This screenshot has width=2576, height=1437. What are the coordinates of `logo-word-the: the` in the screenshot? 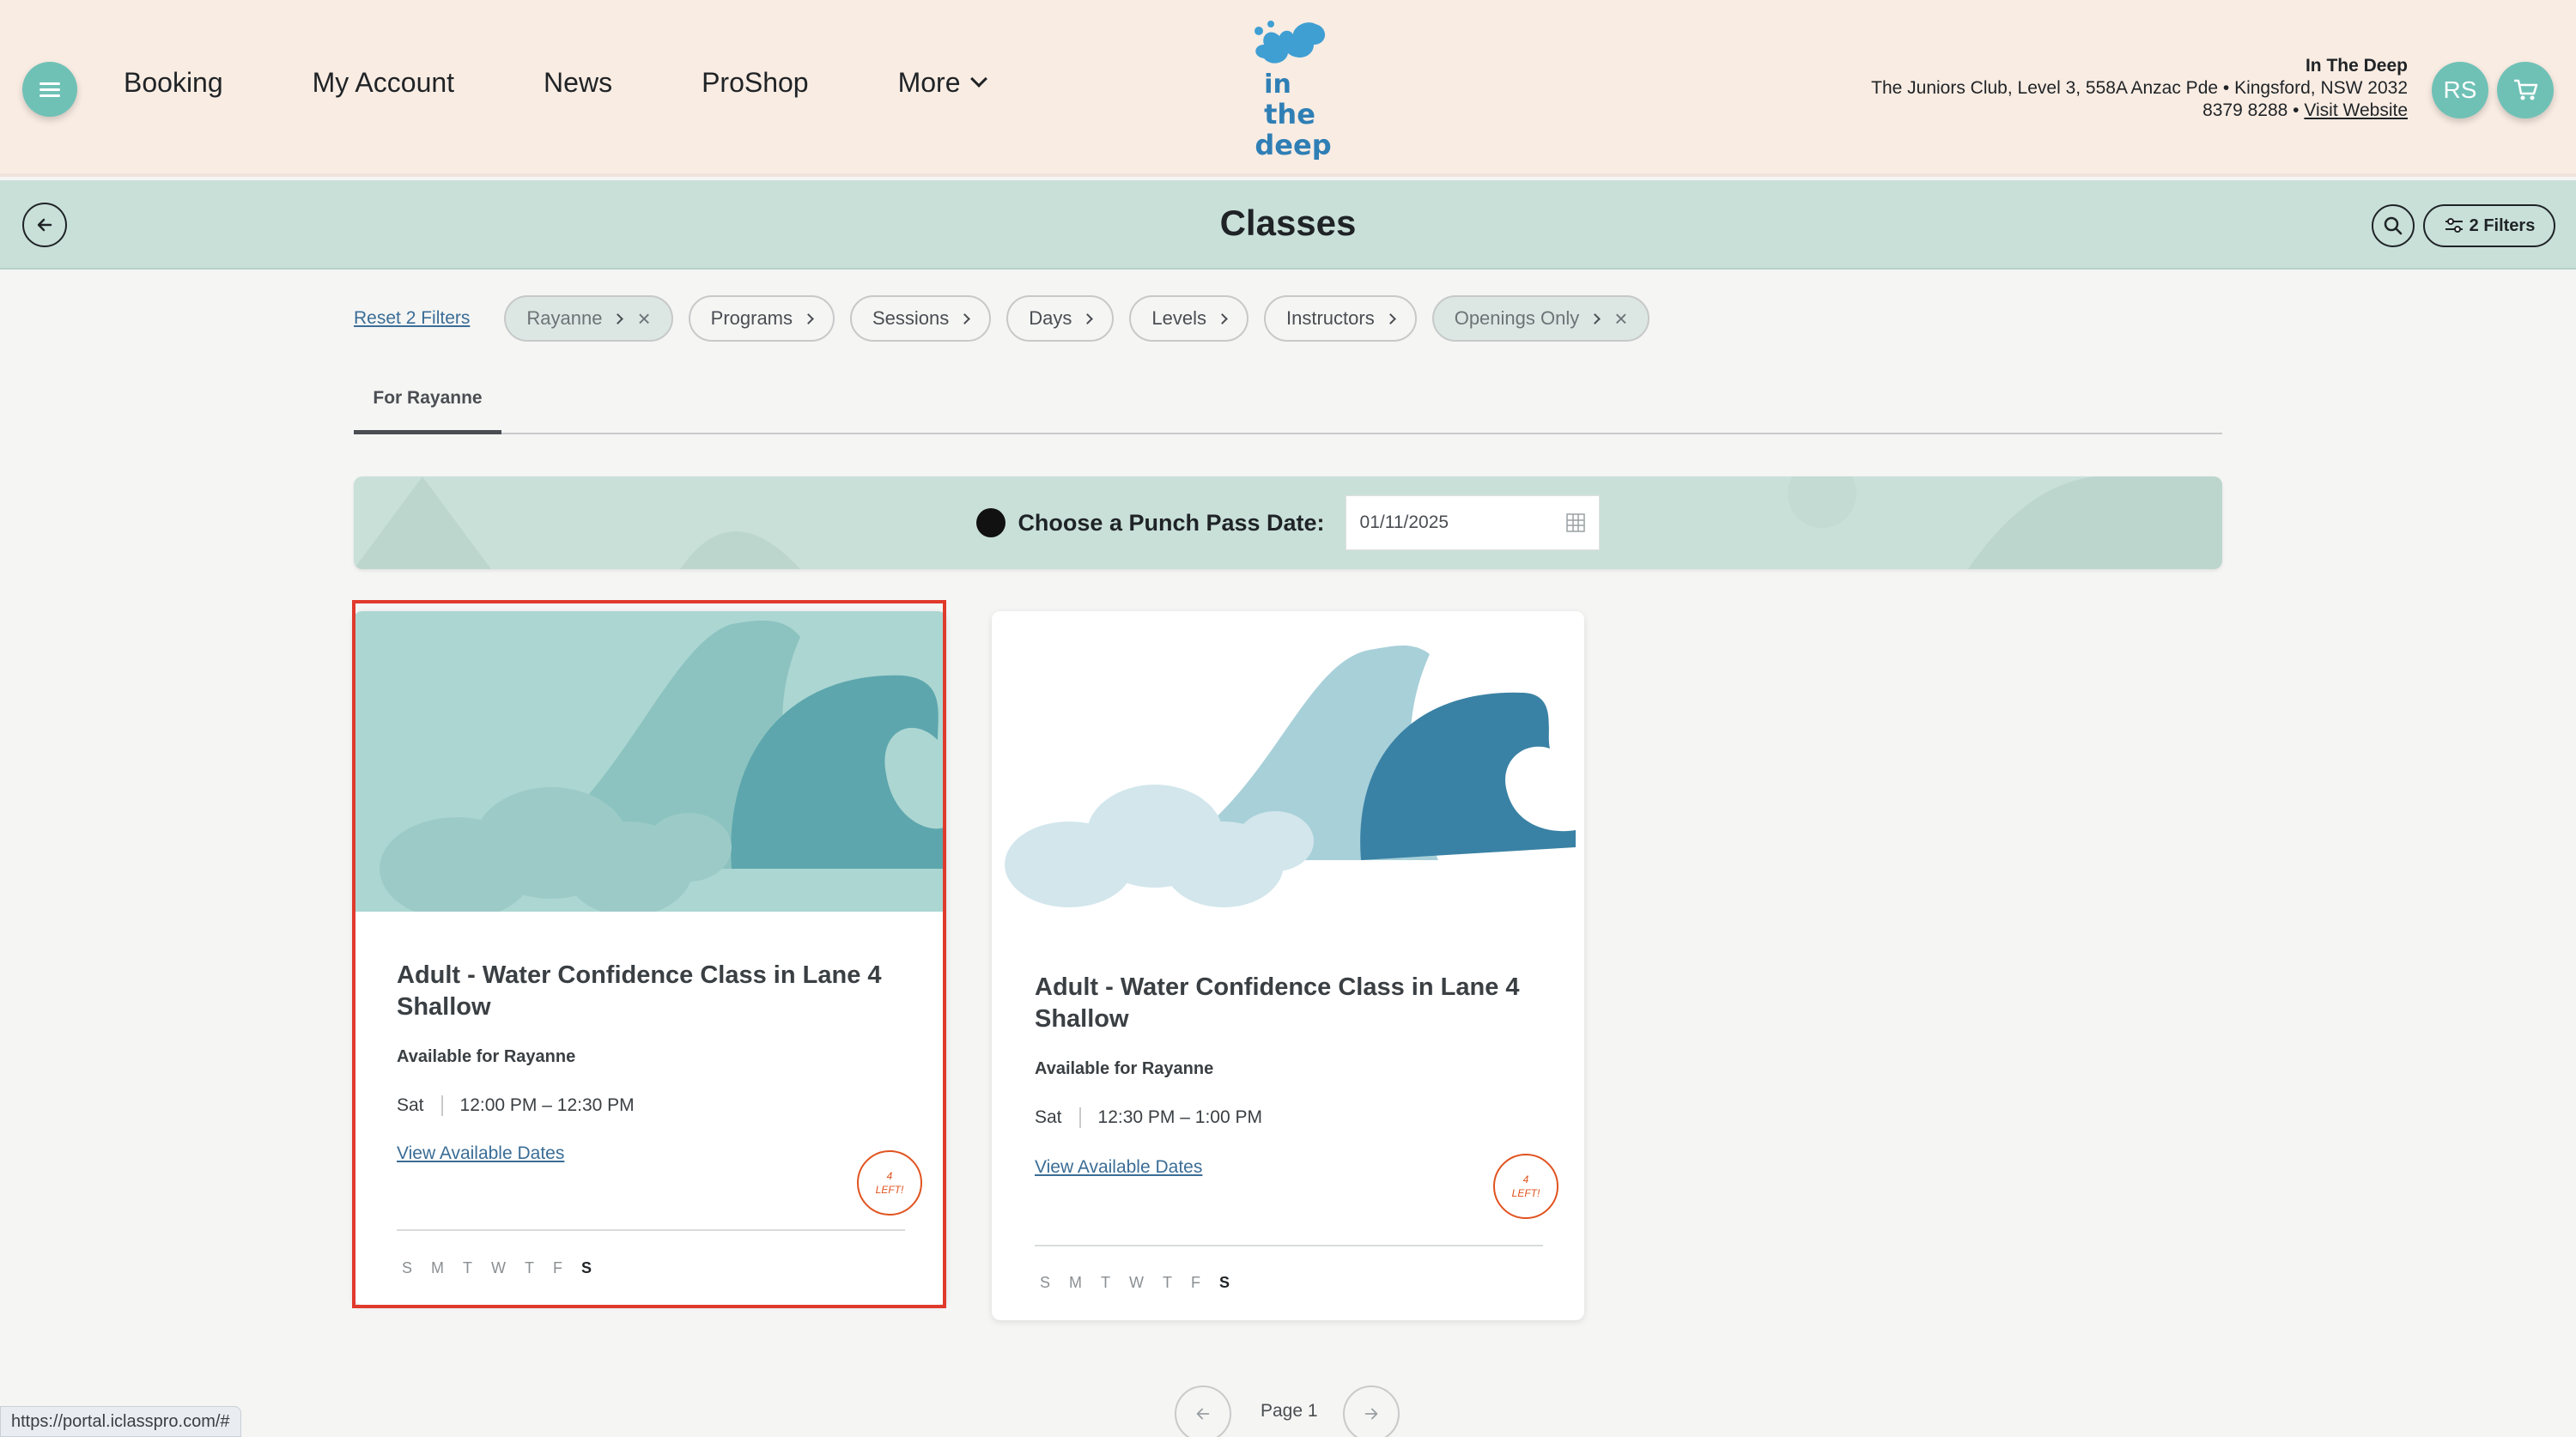 It's located at (1290, 114).